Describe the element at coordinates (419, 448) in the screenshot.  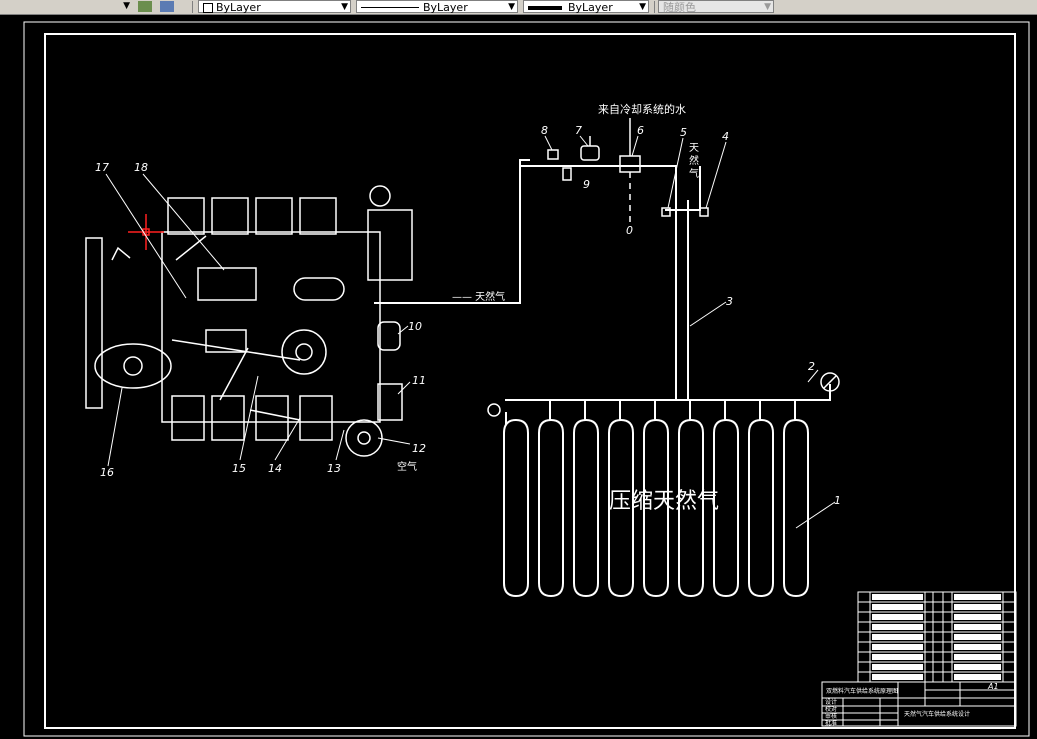
I see `part-label-12: 12` at that location.